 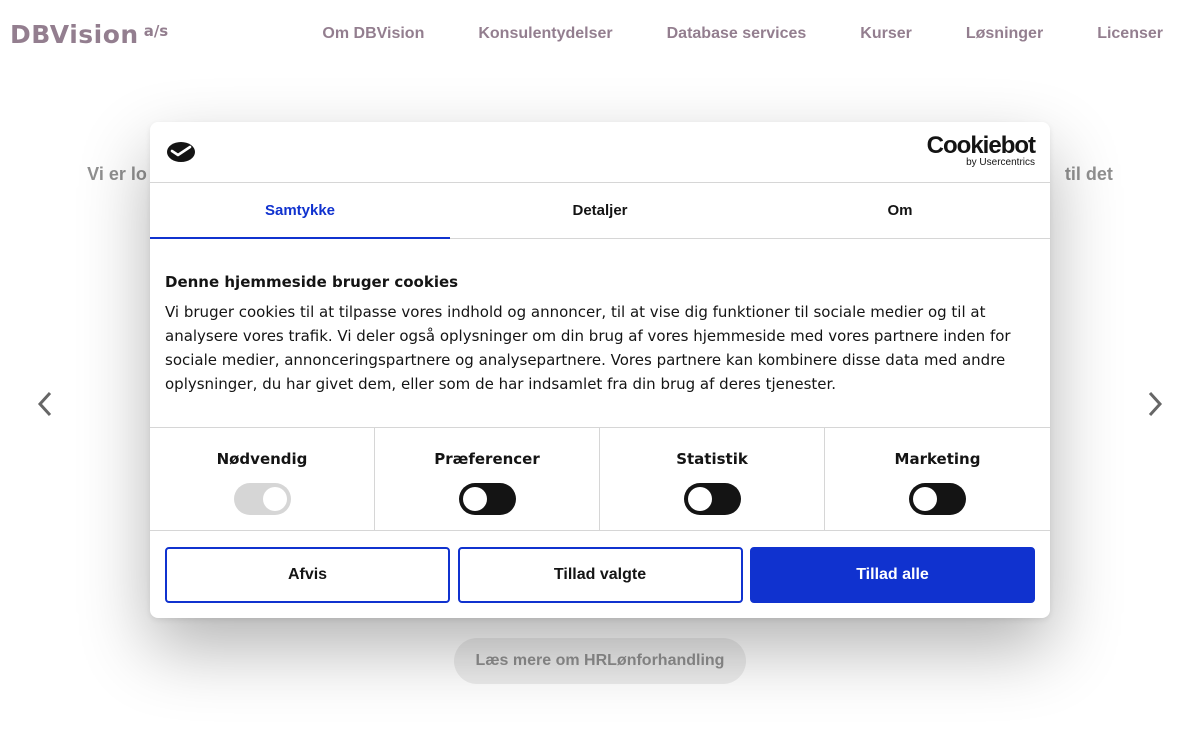 I want to click on tab-om: Om, so click(x=900, y=210).